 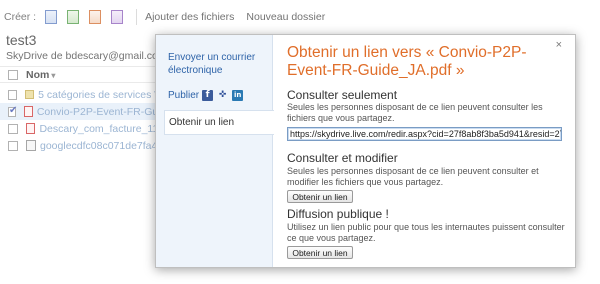 I want to click on file-row: Descary_com_facture_117, so click(x=80, y=128).